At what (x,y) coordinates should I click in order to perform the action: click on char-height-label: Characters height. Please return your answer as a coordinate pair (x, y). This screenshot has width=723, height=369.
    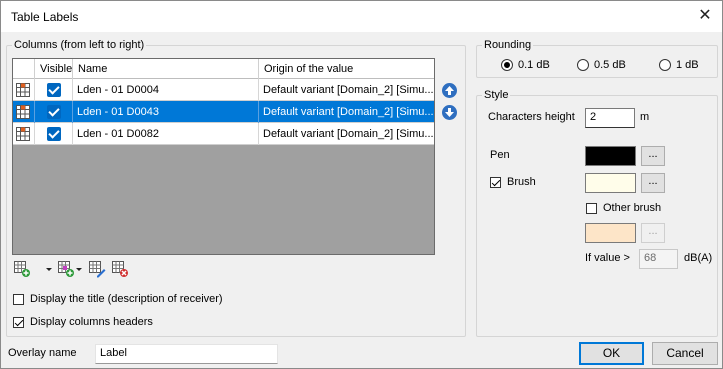
    Looking at the image, I should click on (531, 117).